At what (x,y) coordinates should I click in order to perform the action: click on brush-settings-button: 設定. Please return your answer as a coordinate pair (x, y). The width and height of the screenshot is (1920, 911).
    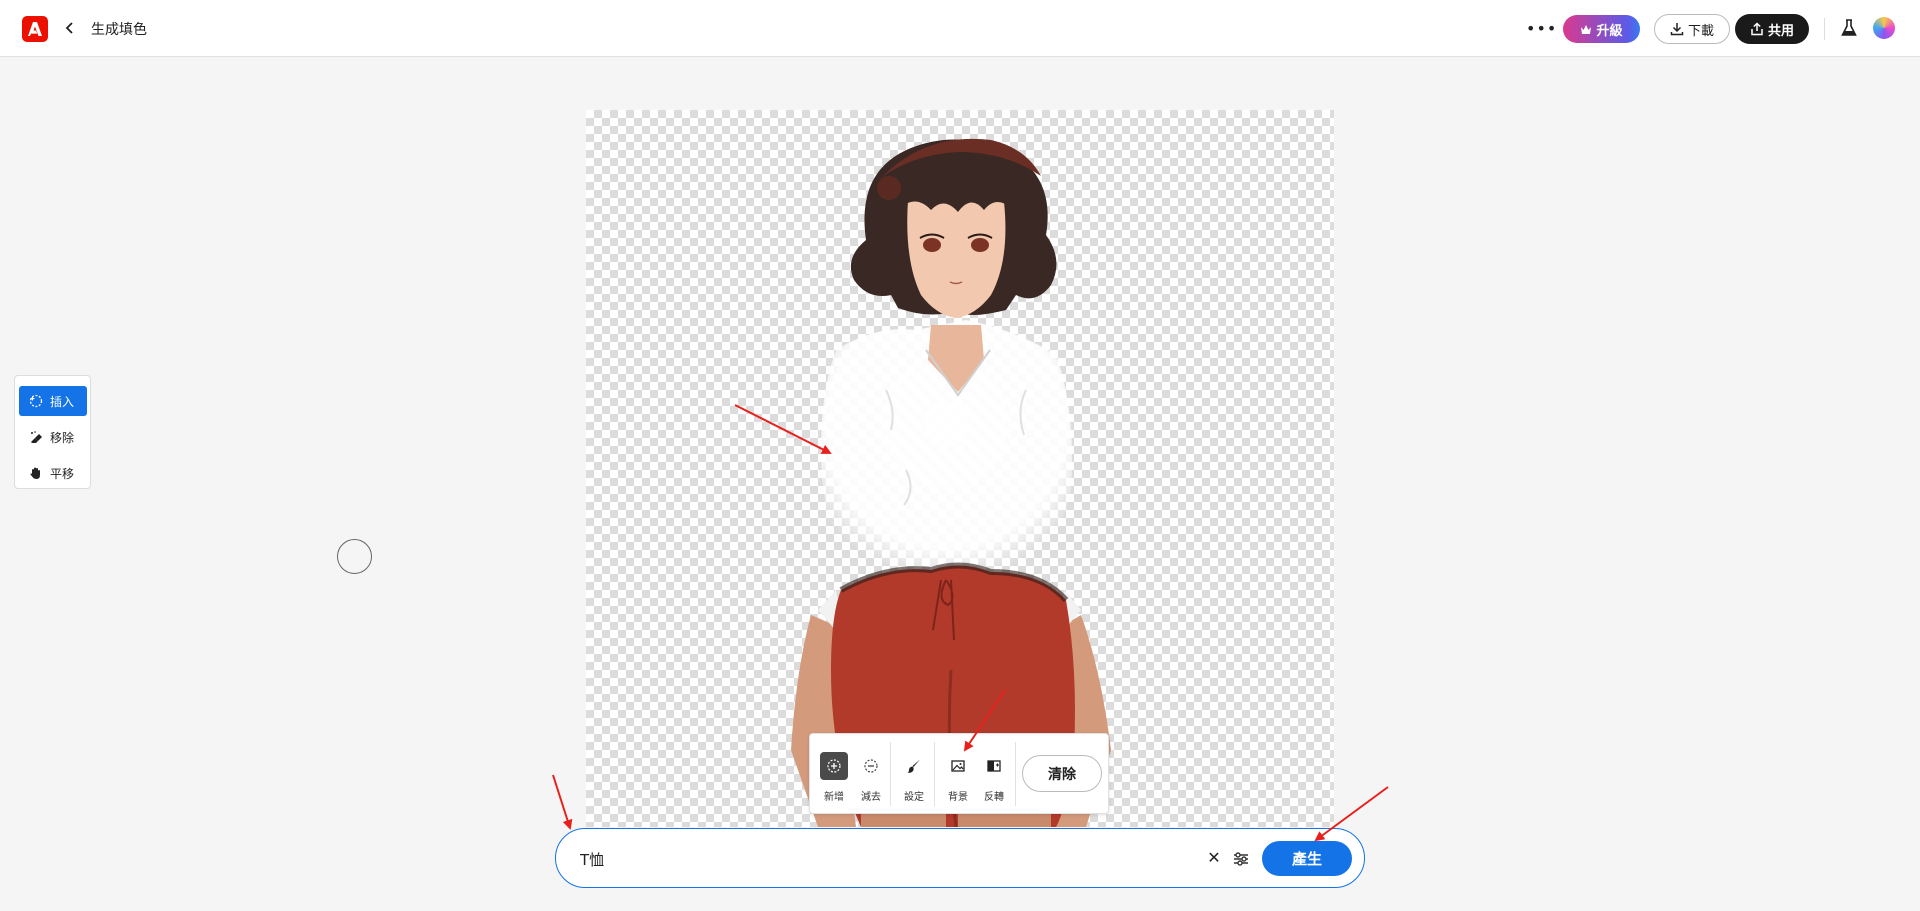
    Looking at the image, I should click on (914, 774).